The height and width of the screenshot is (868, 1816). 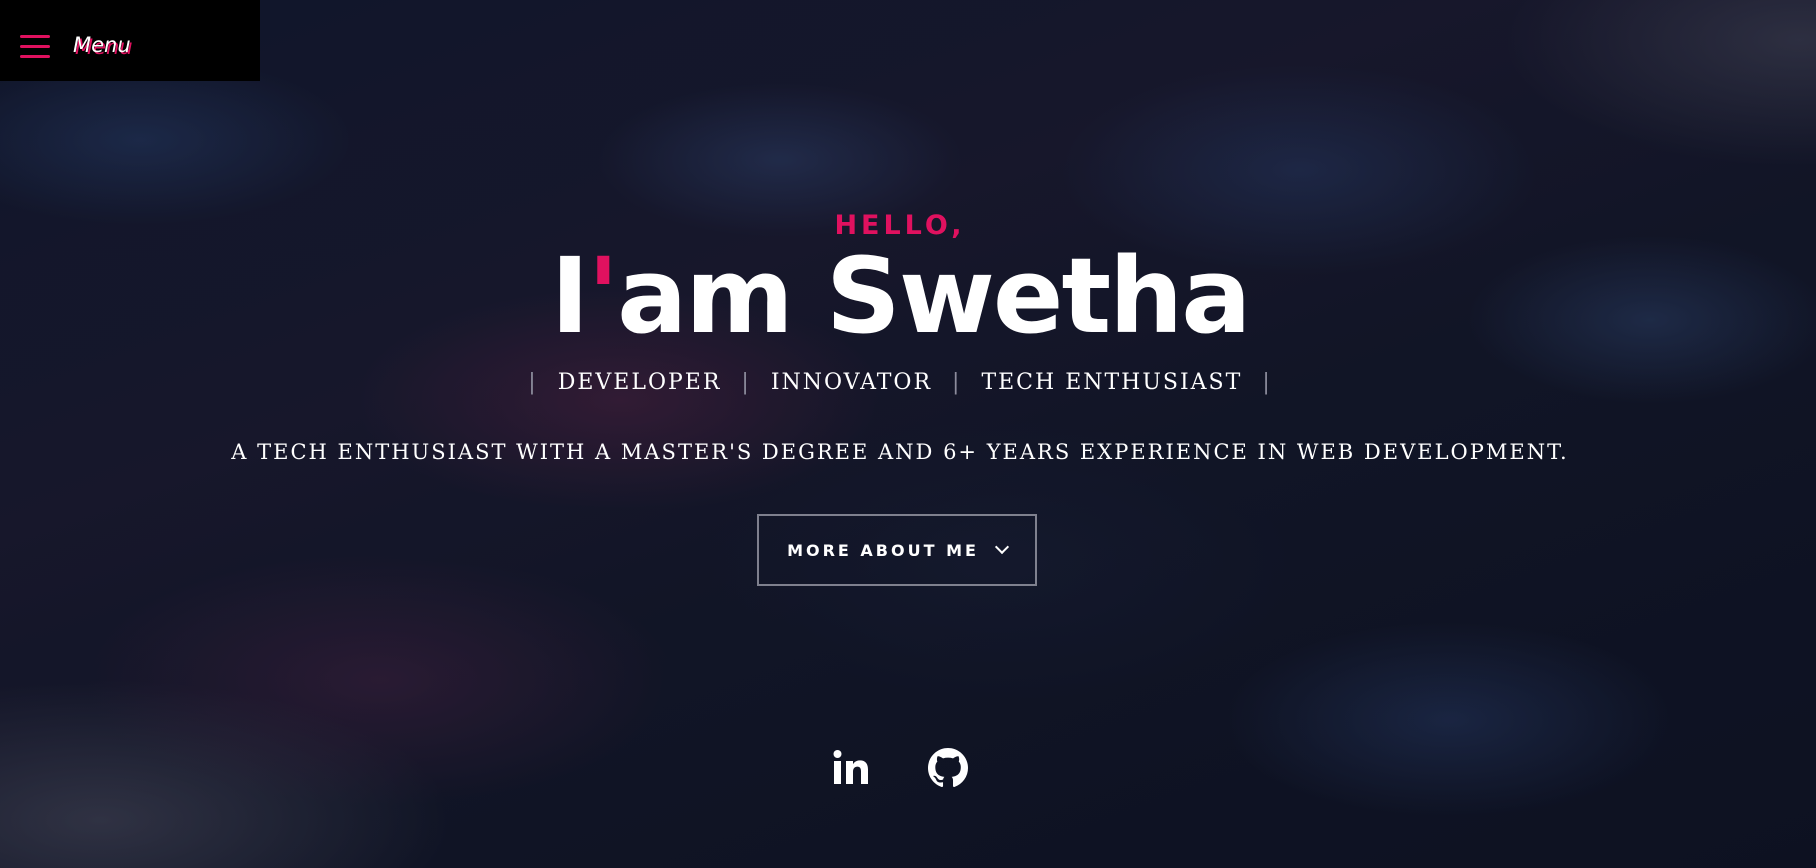 I want to click on linkedin-link, so click(x=852, y=768).